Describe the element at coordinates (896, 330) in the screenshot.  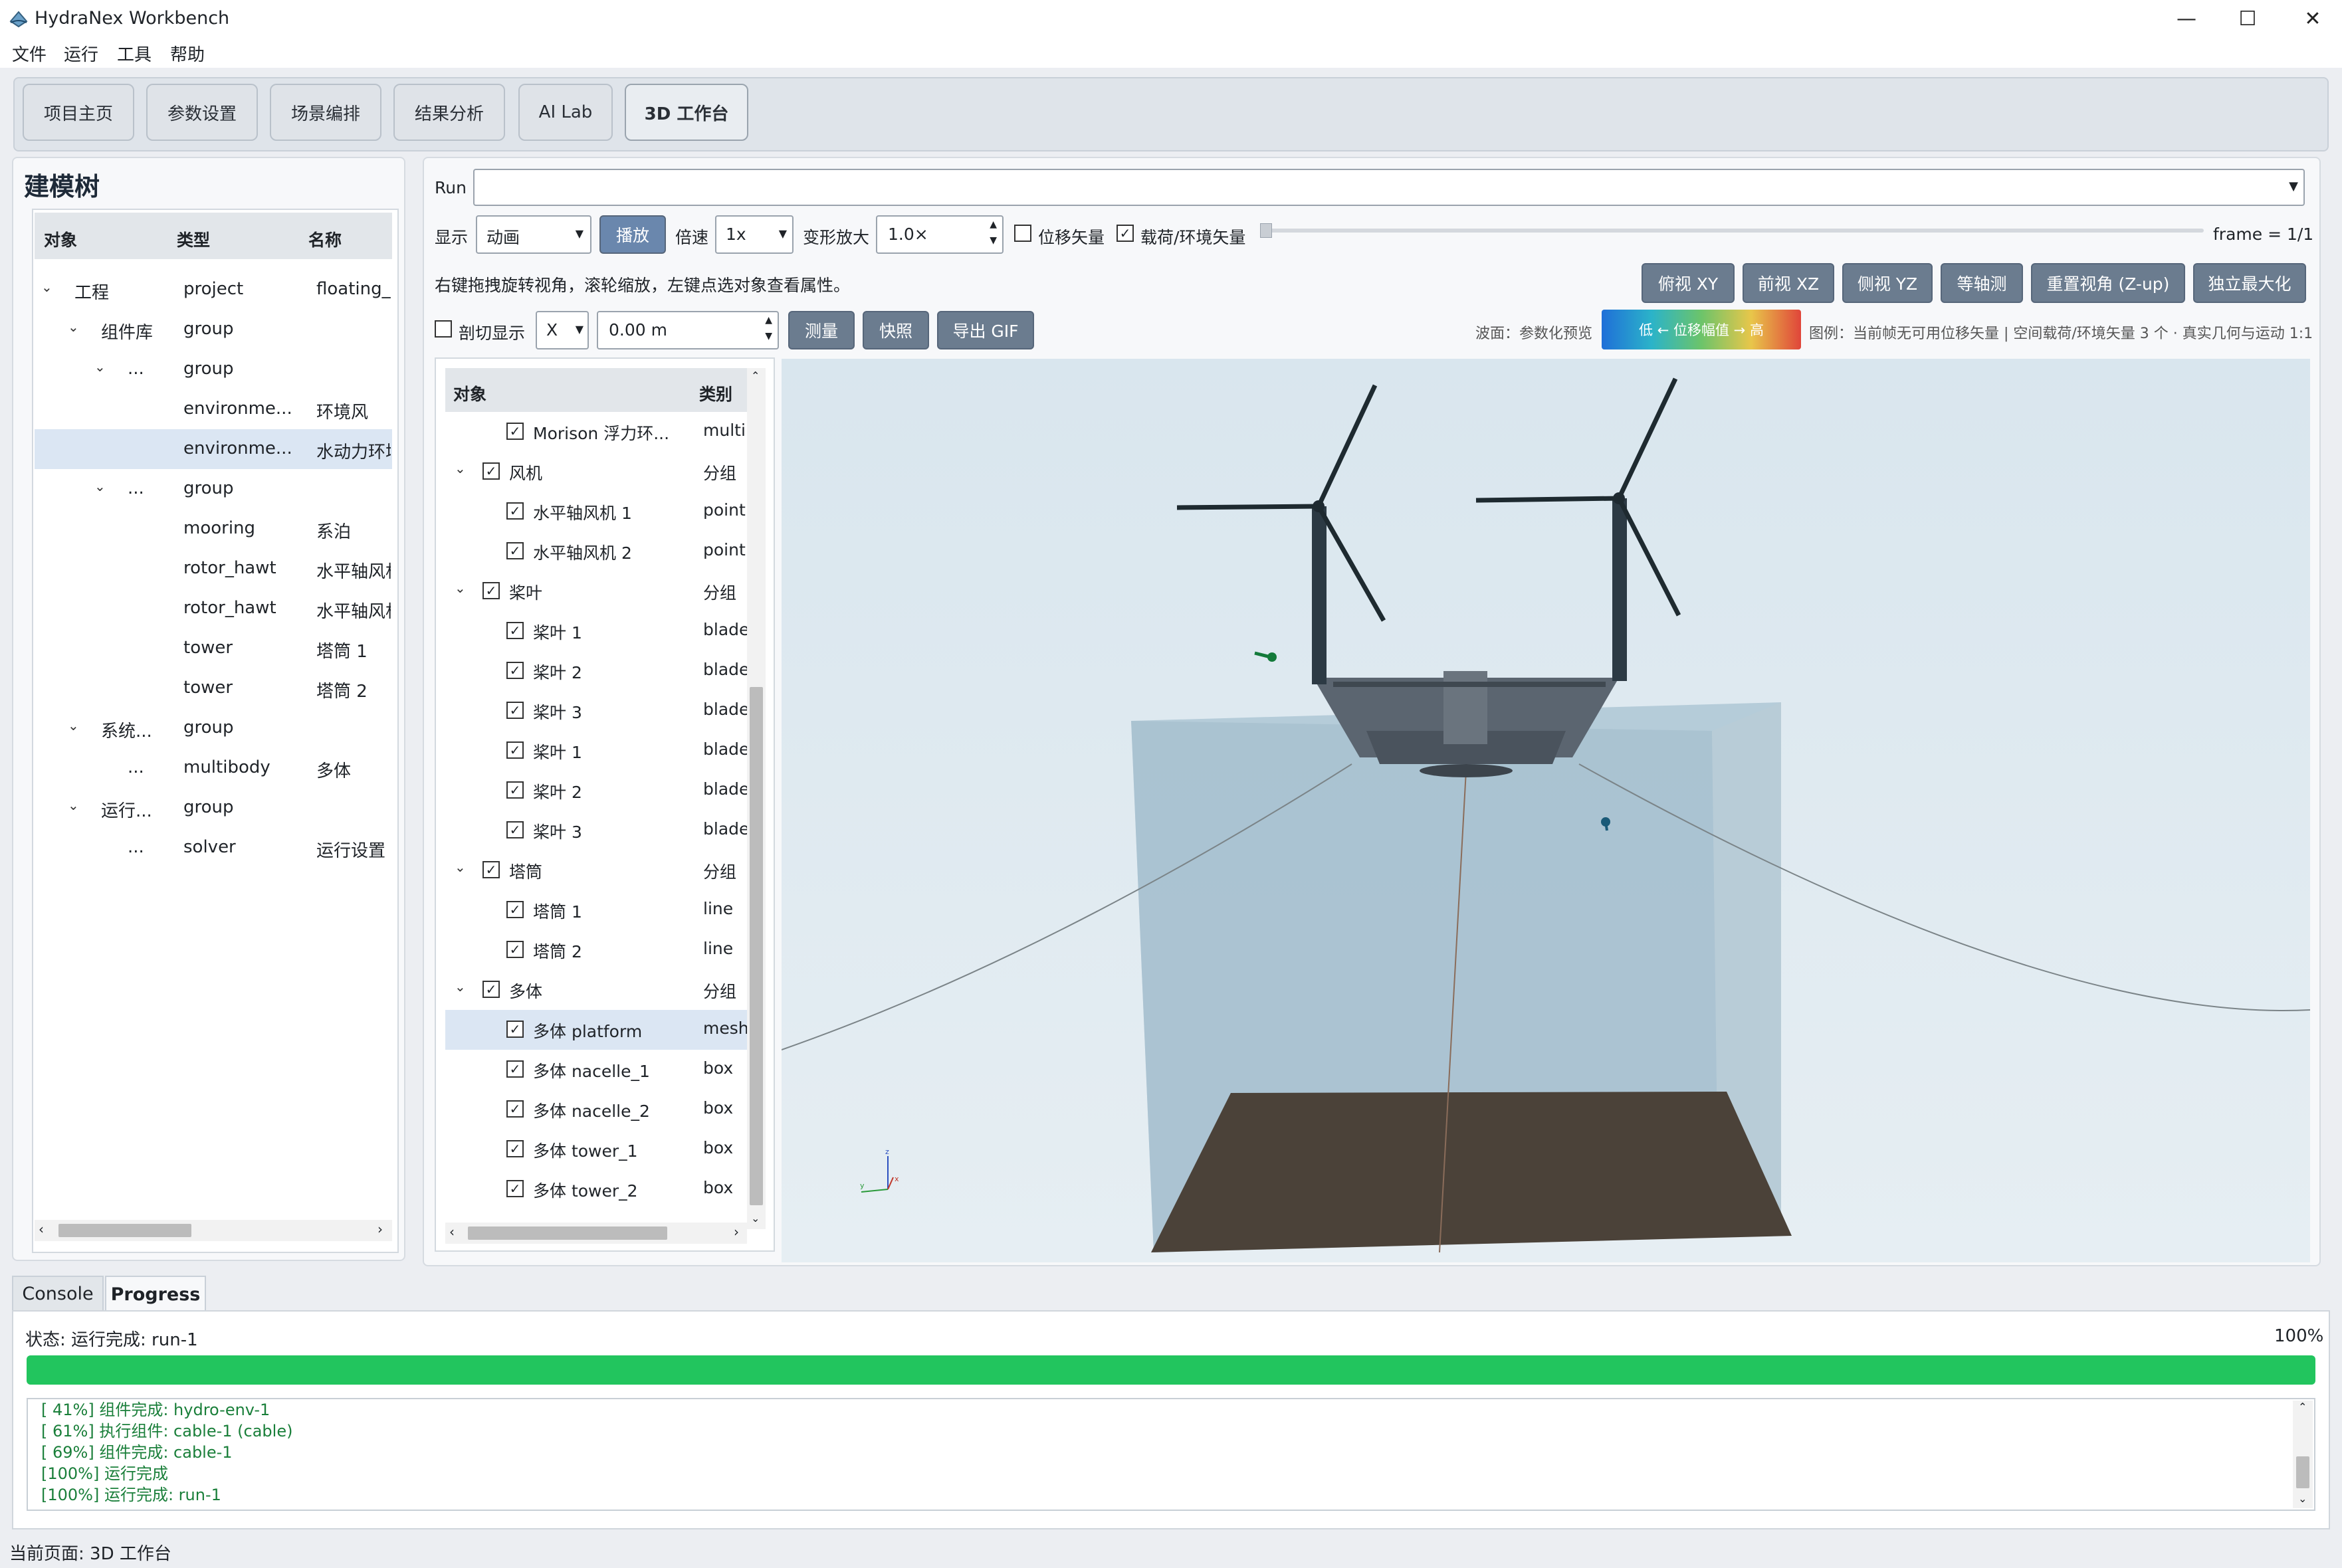
I see `snapshot-button: 快照` at that location.